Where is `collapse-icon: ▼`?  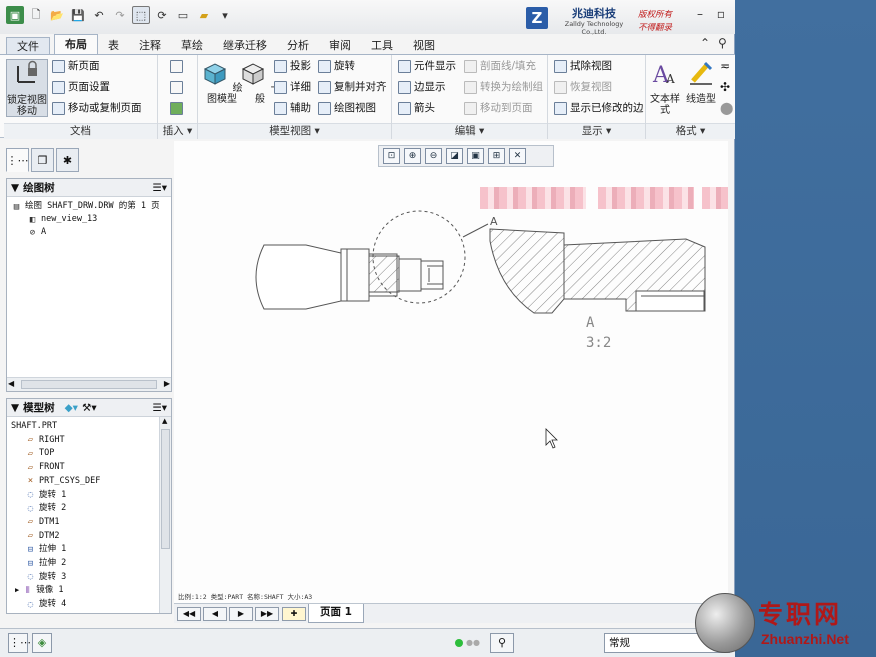 collapse-icon: ▼ is located at coordinates (15, 408).